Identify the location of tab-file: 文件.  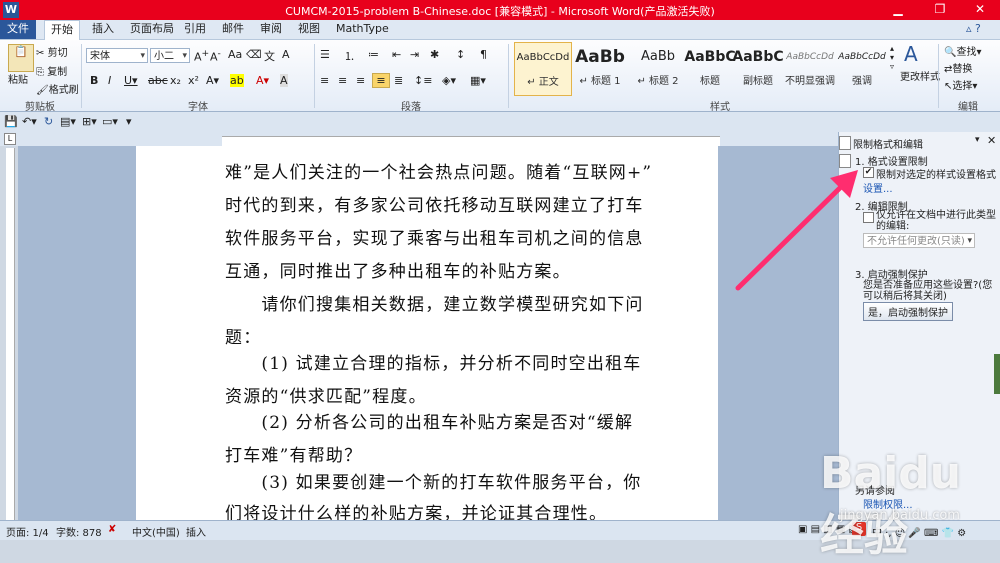
(18, 29).